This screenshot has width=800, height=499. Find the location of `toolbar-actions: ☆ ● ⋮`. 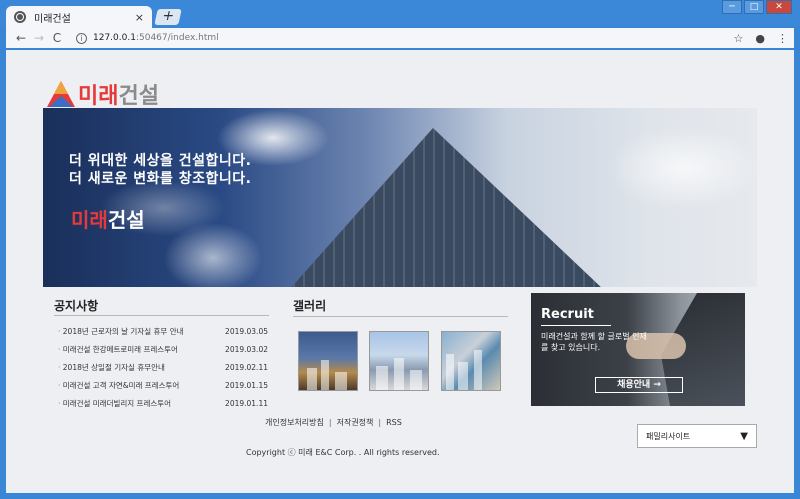

toolbar-actions: ☆ ● ⋮ is located at coordinates (755, 38).